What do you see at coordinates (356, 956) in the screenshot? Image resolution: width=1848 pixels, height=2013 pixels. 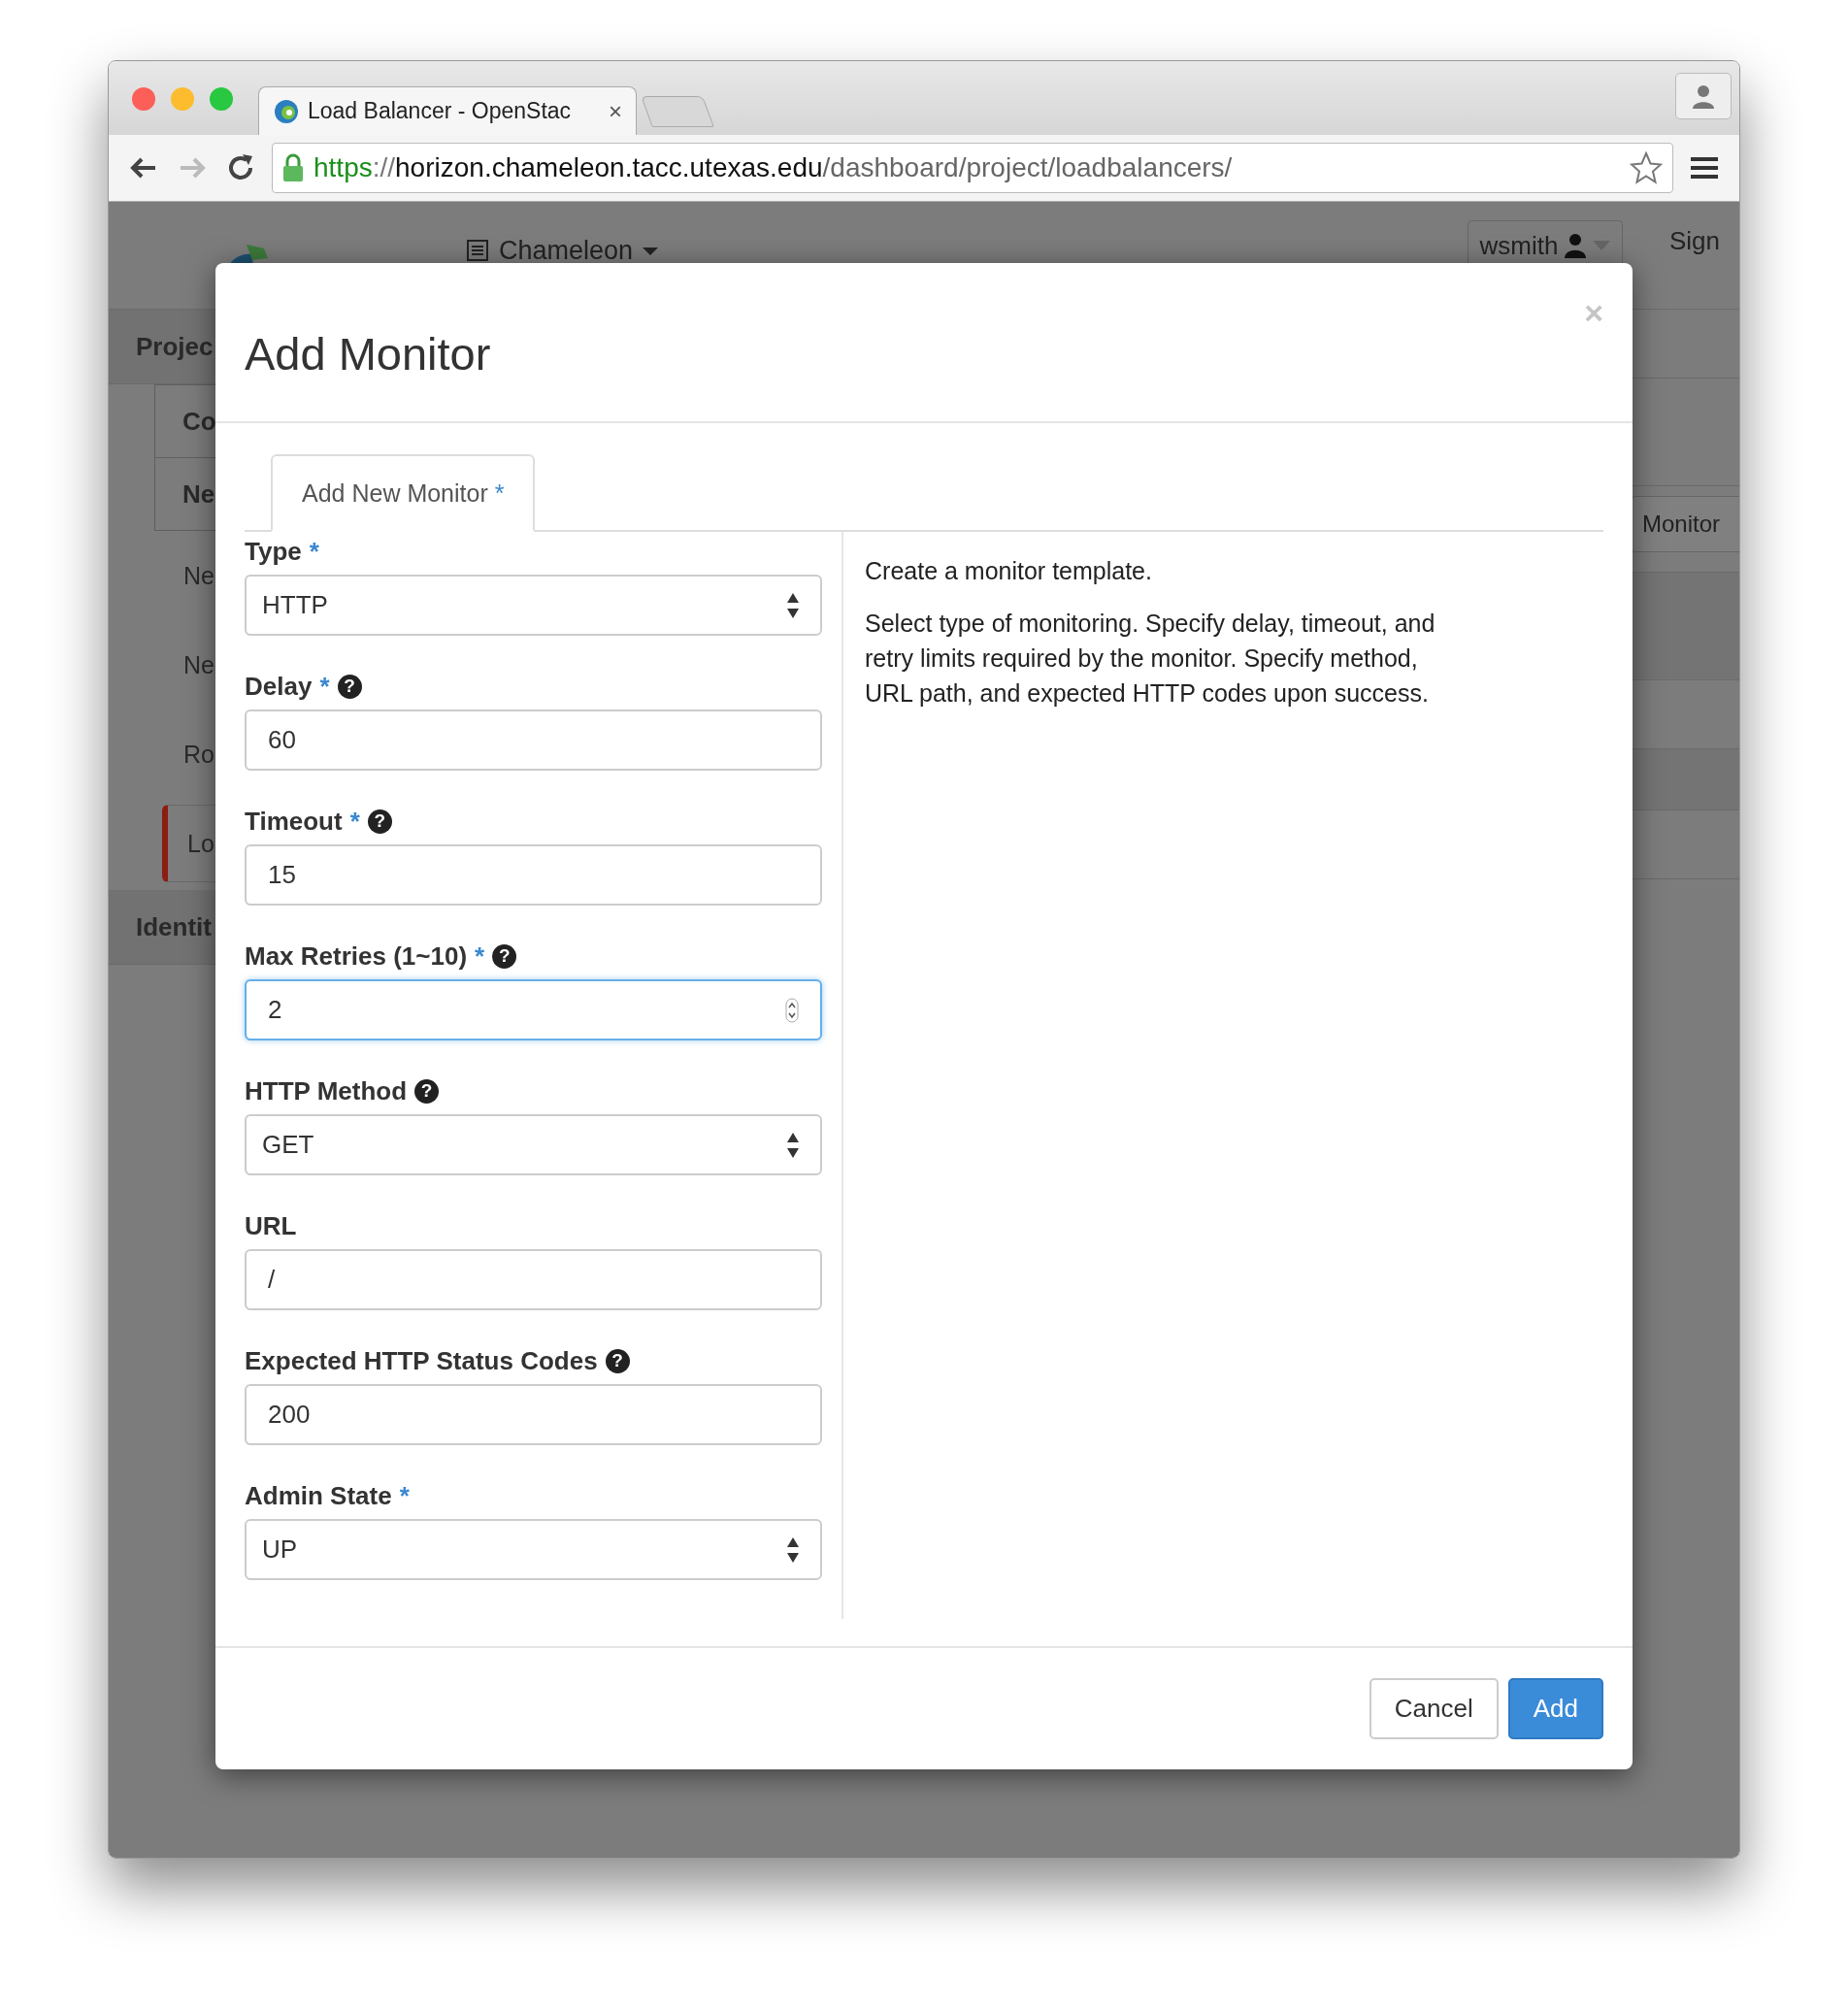 I see `field-label: Max Retries (1~10)` at bounding box center [356, 956].